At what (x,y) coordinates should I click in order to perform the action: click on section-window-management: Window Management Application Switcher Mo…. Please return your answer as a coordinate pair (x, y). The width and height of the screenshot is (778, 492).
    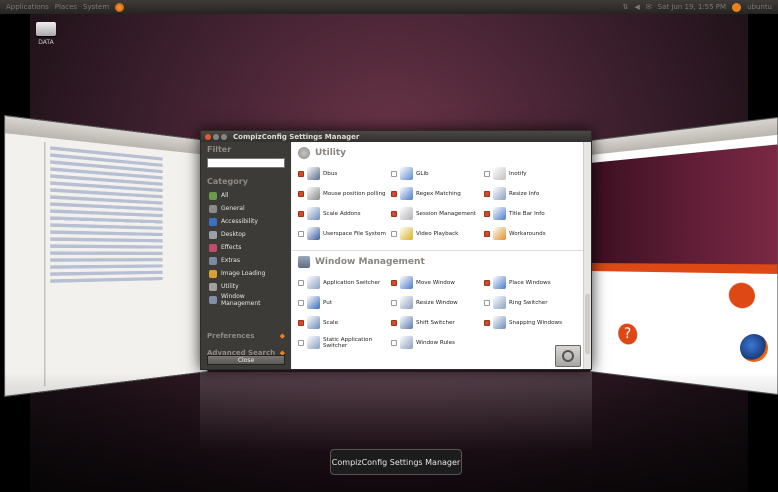
    Looking at the image, I should click on (437, 301).